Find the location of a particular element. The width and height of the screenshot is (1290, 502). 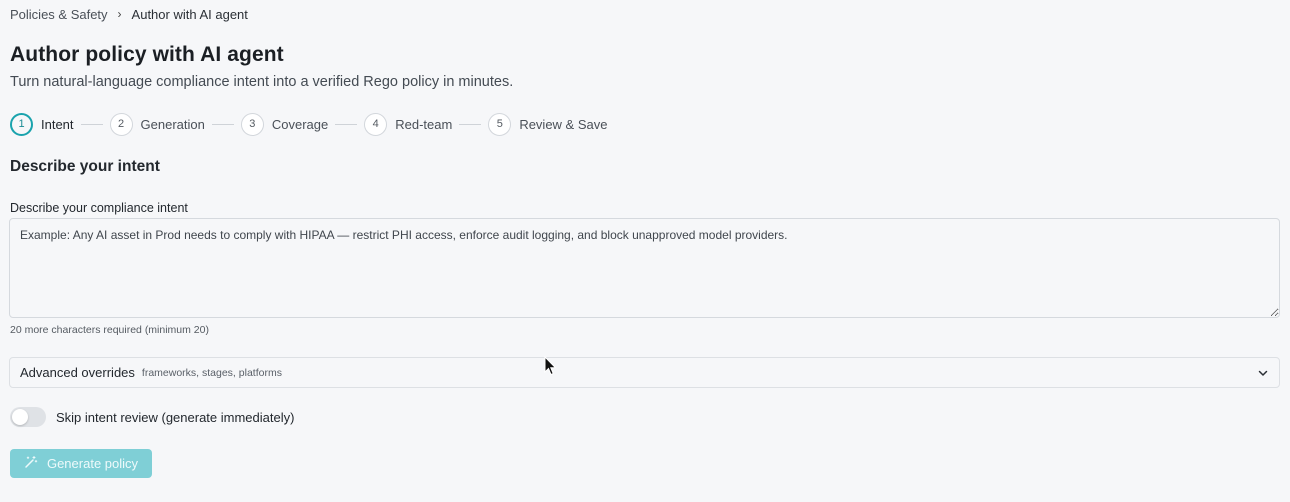

step-intent: 1 Intent is located at coordinates (42, 124).